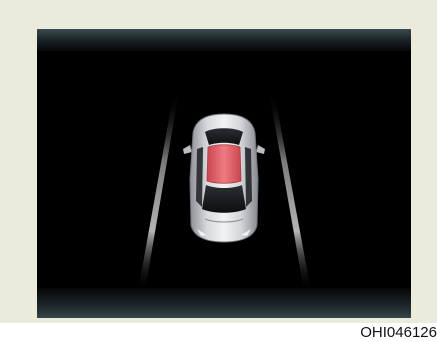 The height and width of the screenshot is (342, 437). What do you see at coordinates (224, 164) in the screenshot?
I see `sunroof-highlight` at bounding box center [224, 164].